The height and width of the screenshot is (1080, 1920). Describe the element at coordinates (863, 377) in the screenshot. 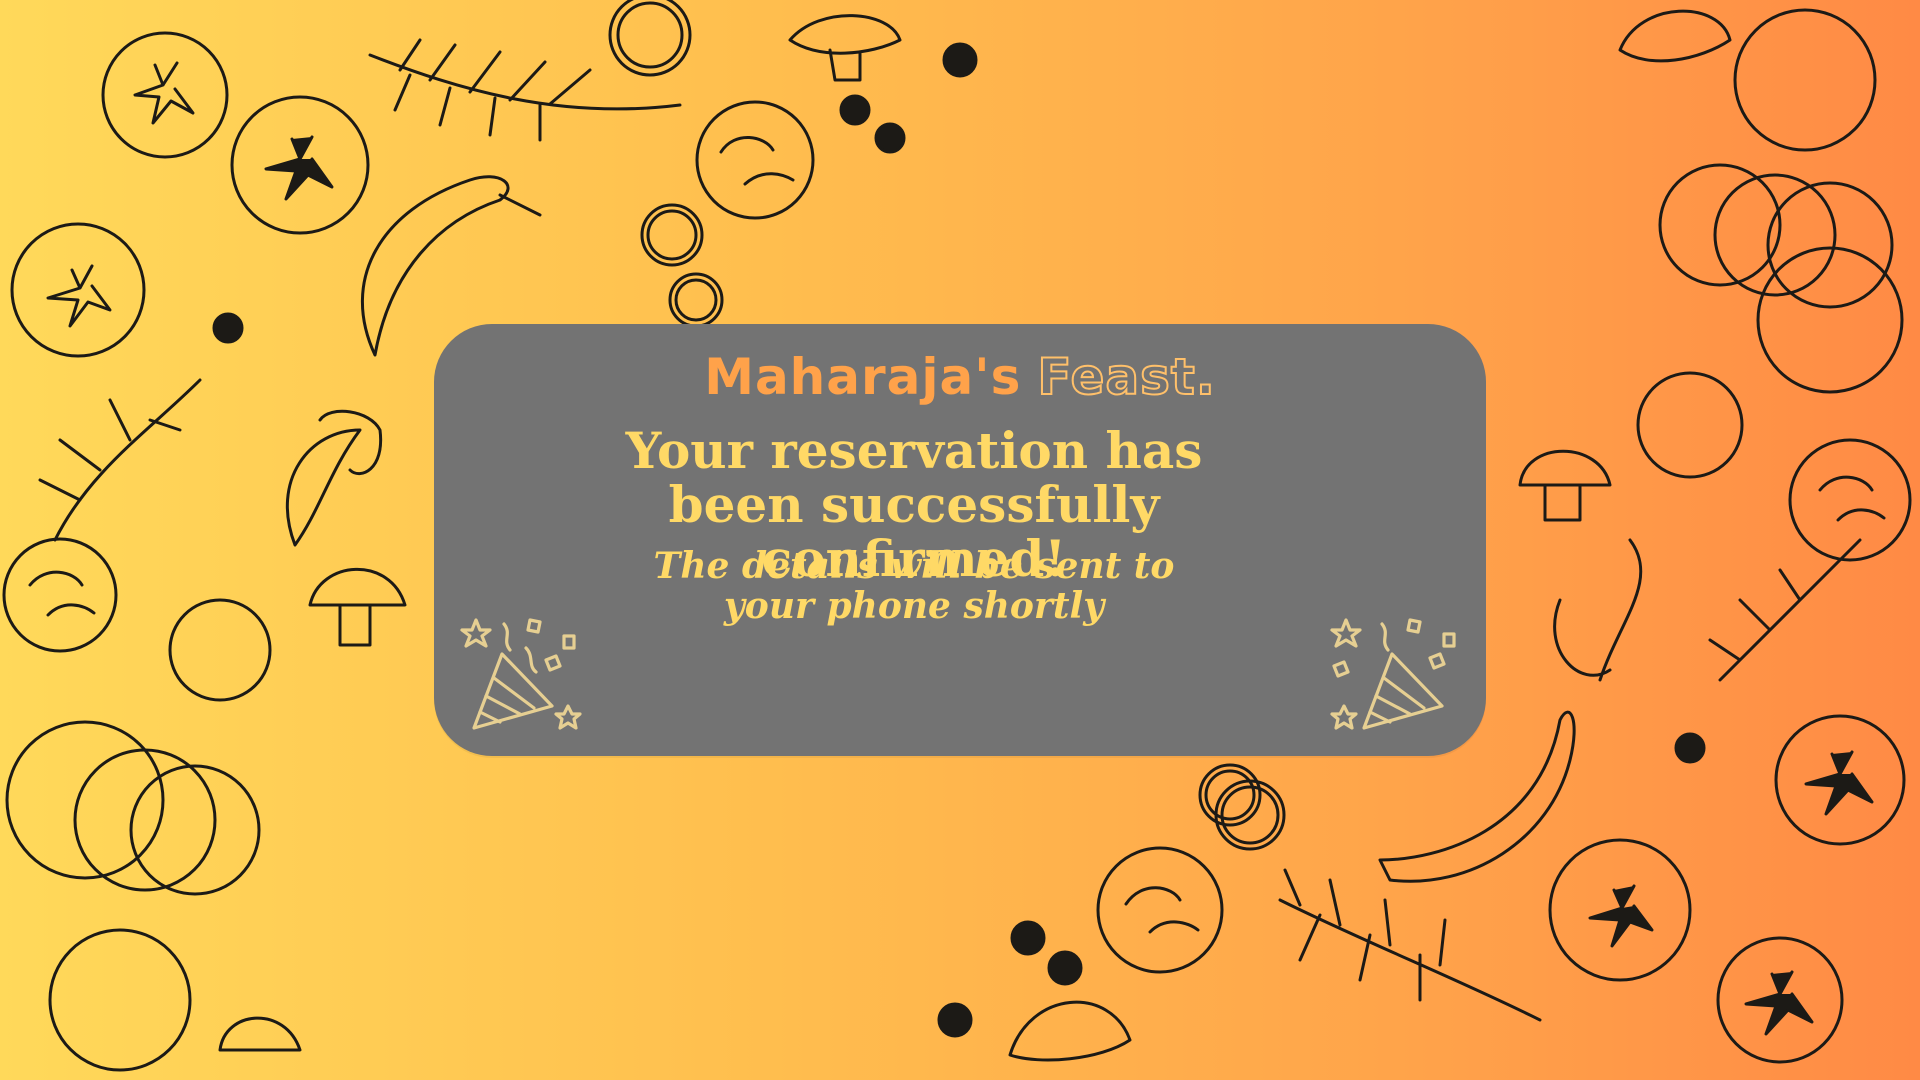

I see `brand-name-primary: Maharaja's` at that location.